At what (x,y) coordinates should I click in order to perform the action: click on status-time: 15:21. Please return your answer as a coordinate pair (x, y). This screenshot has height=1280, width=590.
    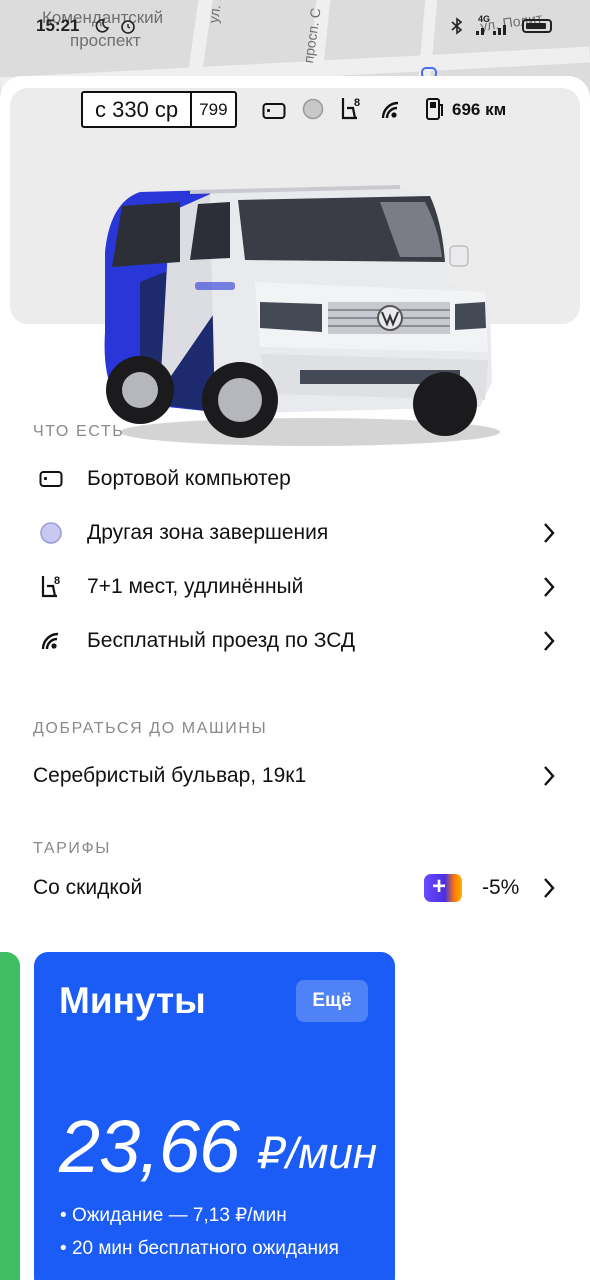
    Looking at the image, I should click on (58, 25).